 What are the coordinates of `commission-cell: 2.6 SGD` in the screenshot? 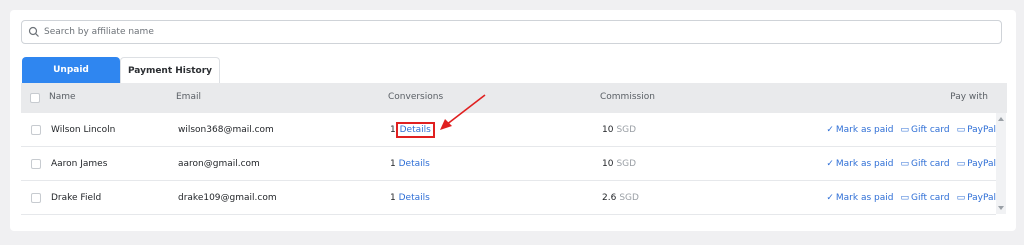 It's located at (620, 198).